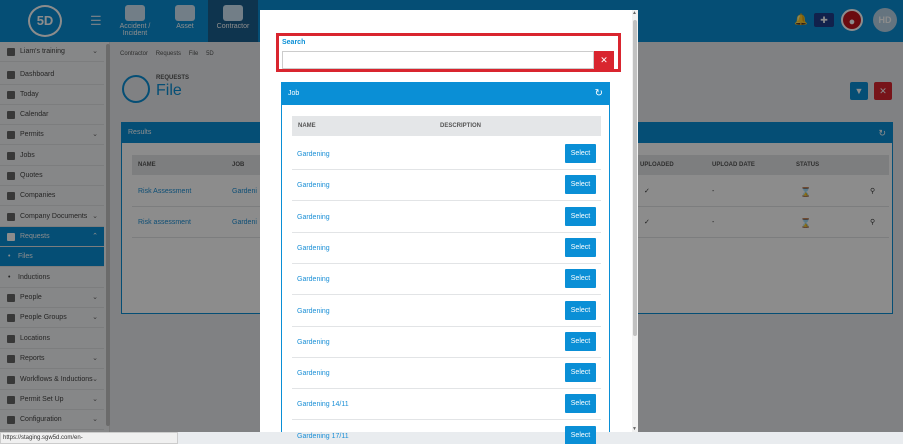 This screenshot has width=903, height=444. I want to click on job-table-header: NAME DESCRIPTION, so click(446, 126).